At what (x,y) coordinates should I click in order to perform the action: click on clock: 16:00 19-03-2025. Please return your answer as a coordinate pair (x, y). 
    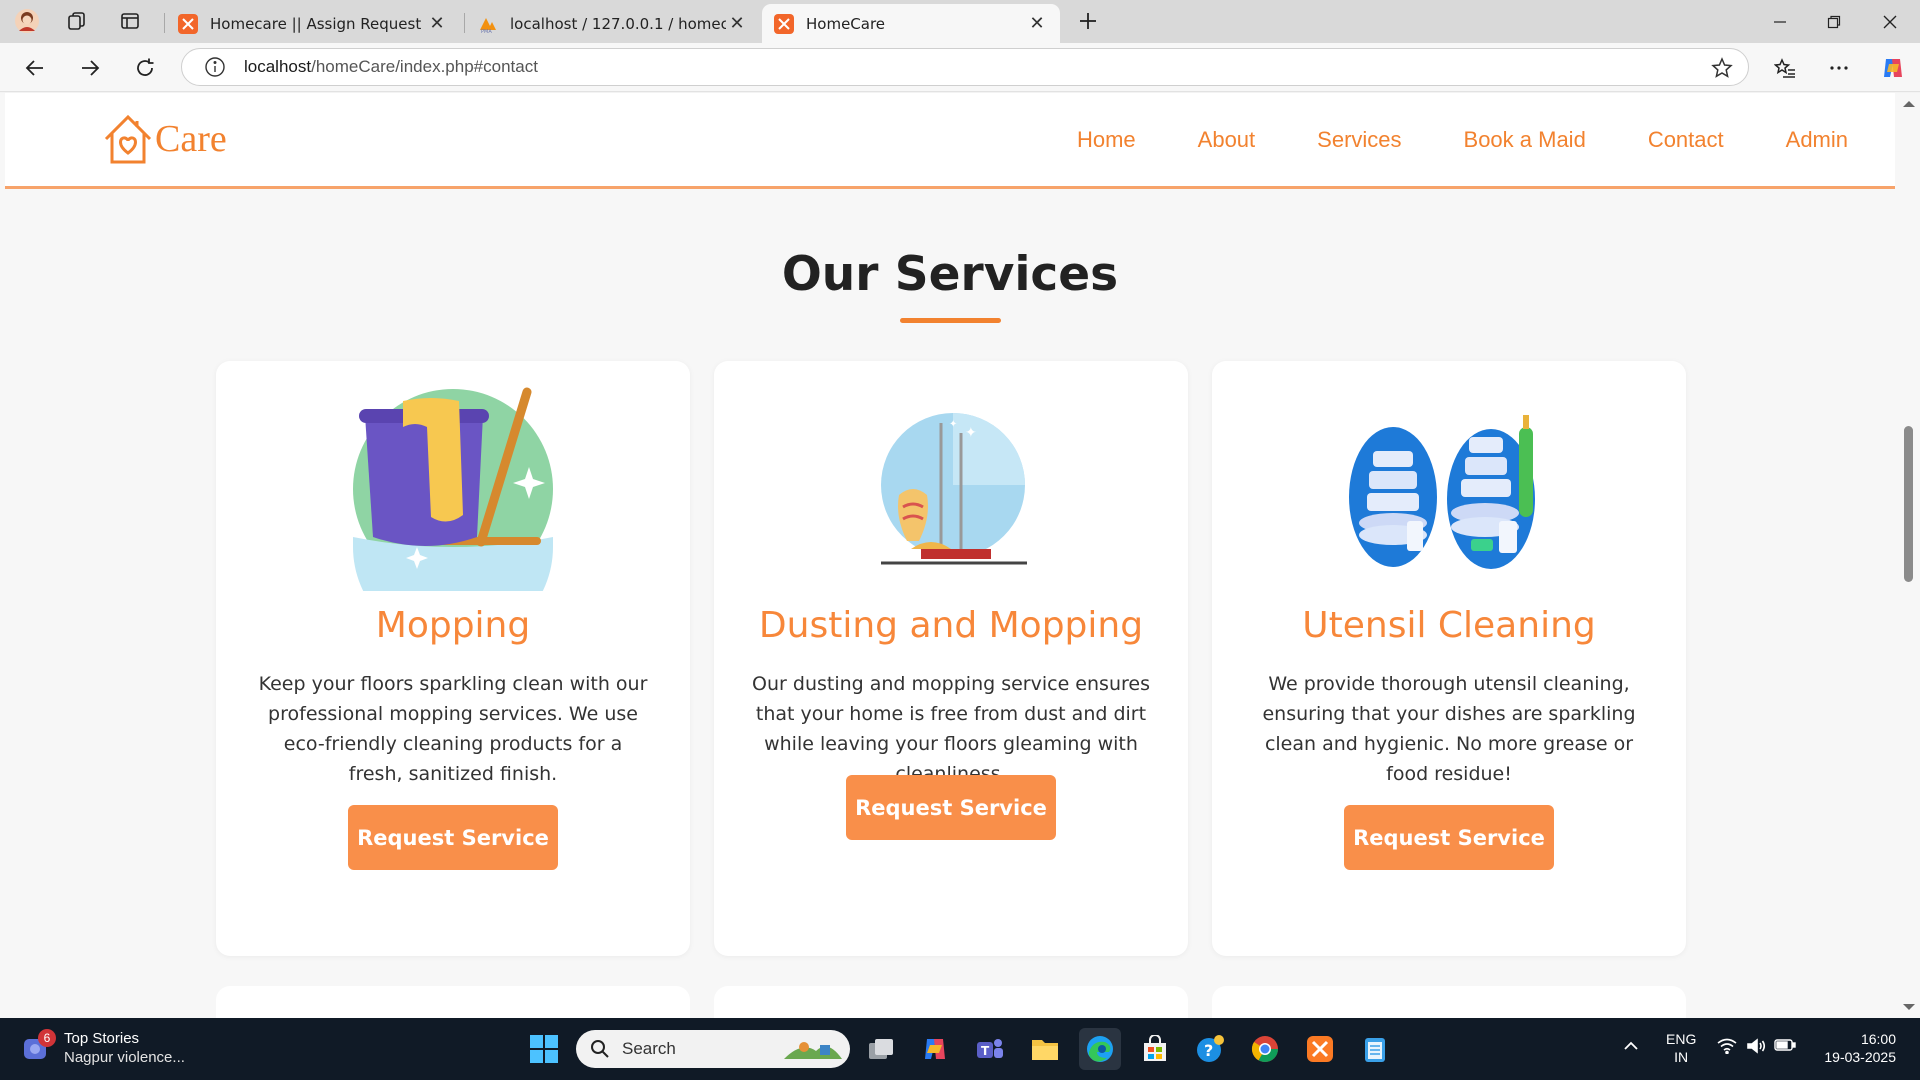
    Looking at the image, I should click on (1857, 1048).